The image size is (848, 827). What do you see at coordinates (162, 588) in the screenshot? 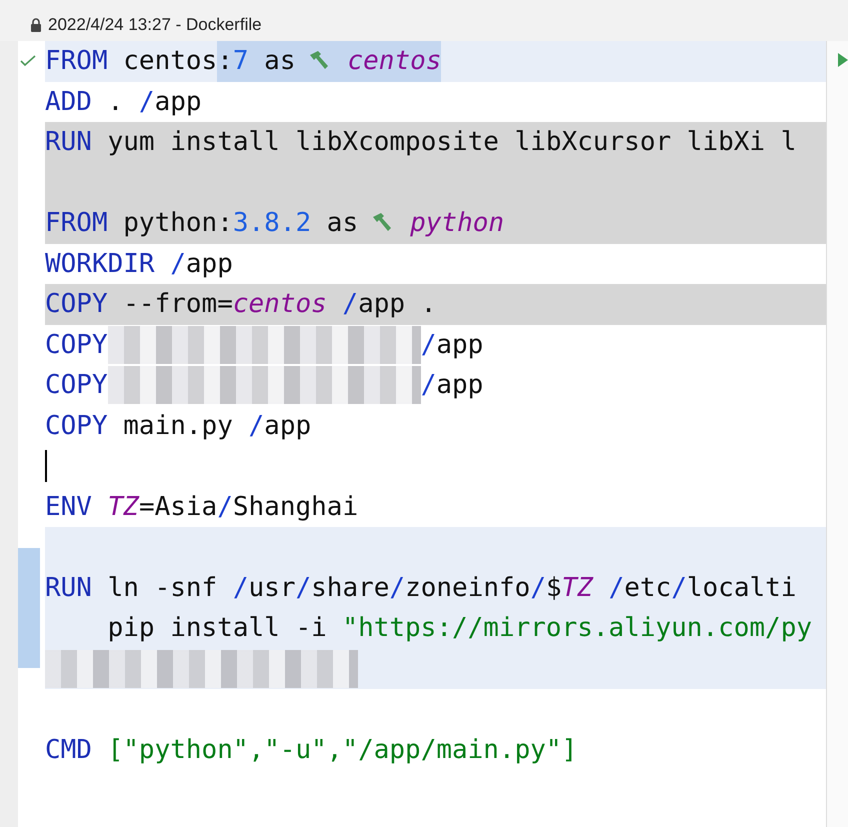
I see `code-text: ln -snf` at bounding box center [162, 588].